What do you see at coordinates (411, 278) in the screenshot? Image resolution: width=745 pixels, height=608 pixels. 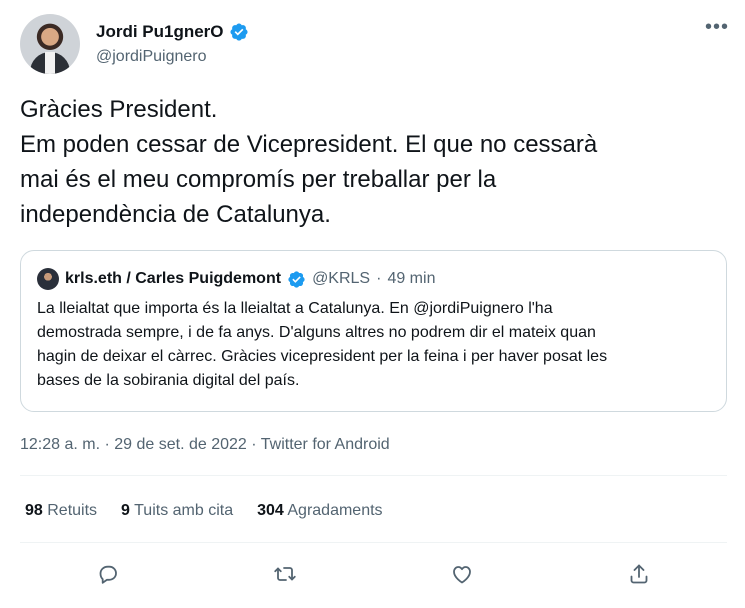 I see `quoted-time: 49 min` at bounding box center [411, 278].